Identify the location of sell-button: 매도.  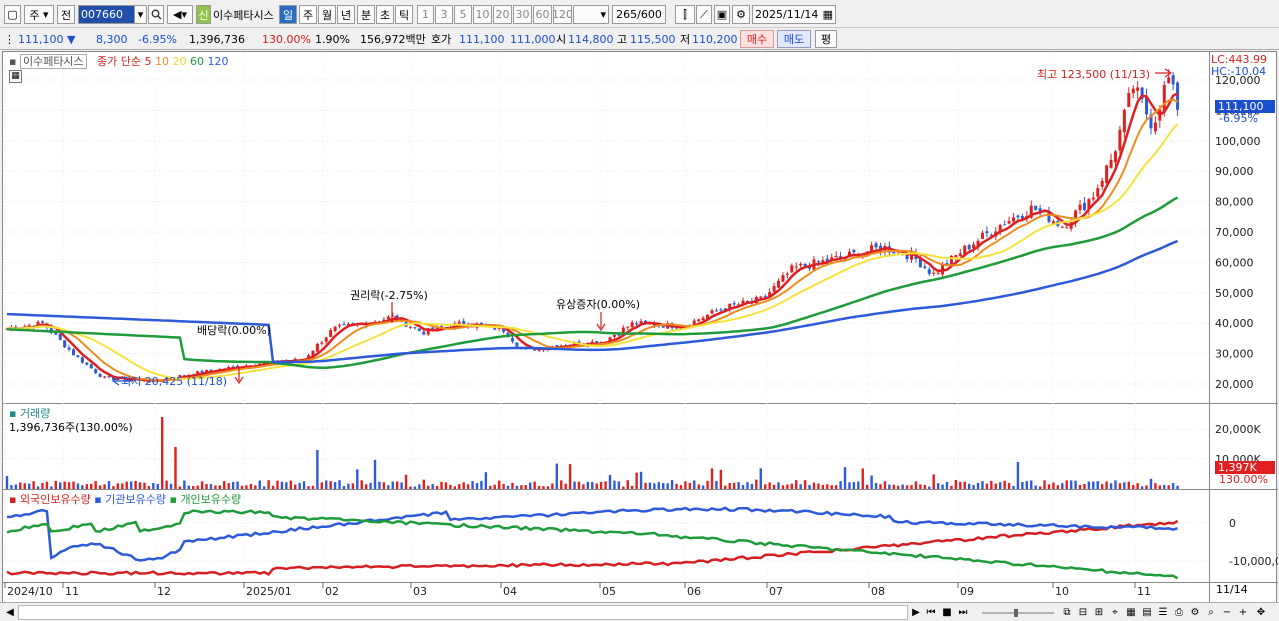
(794, 39).